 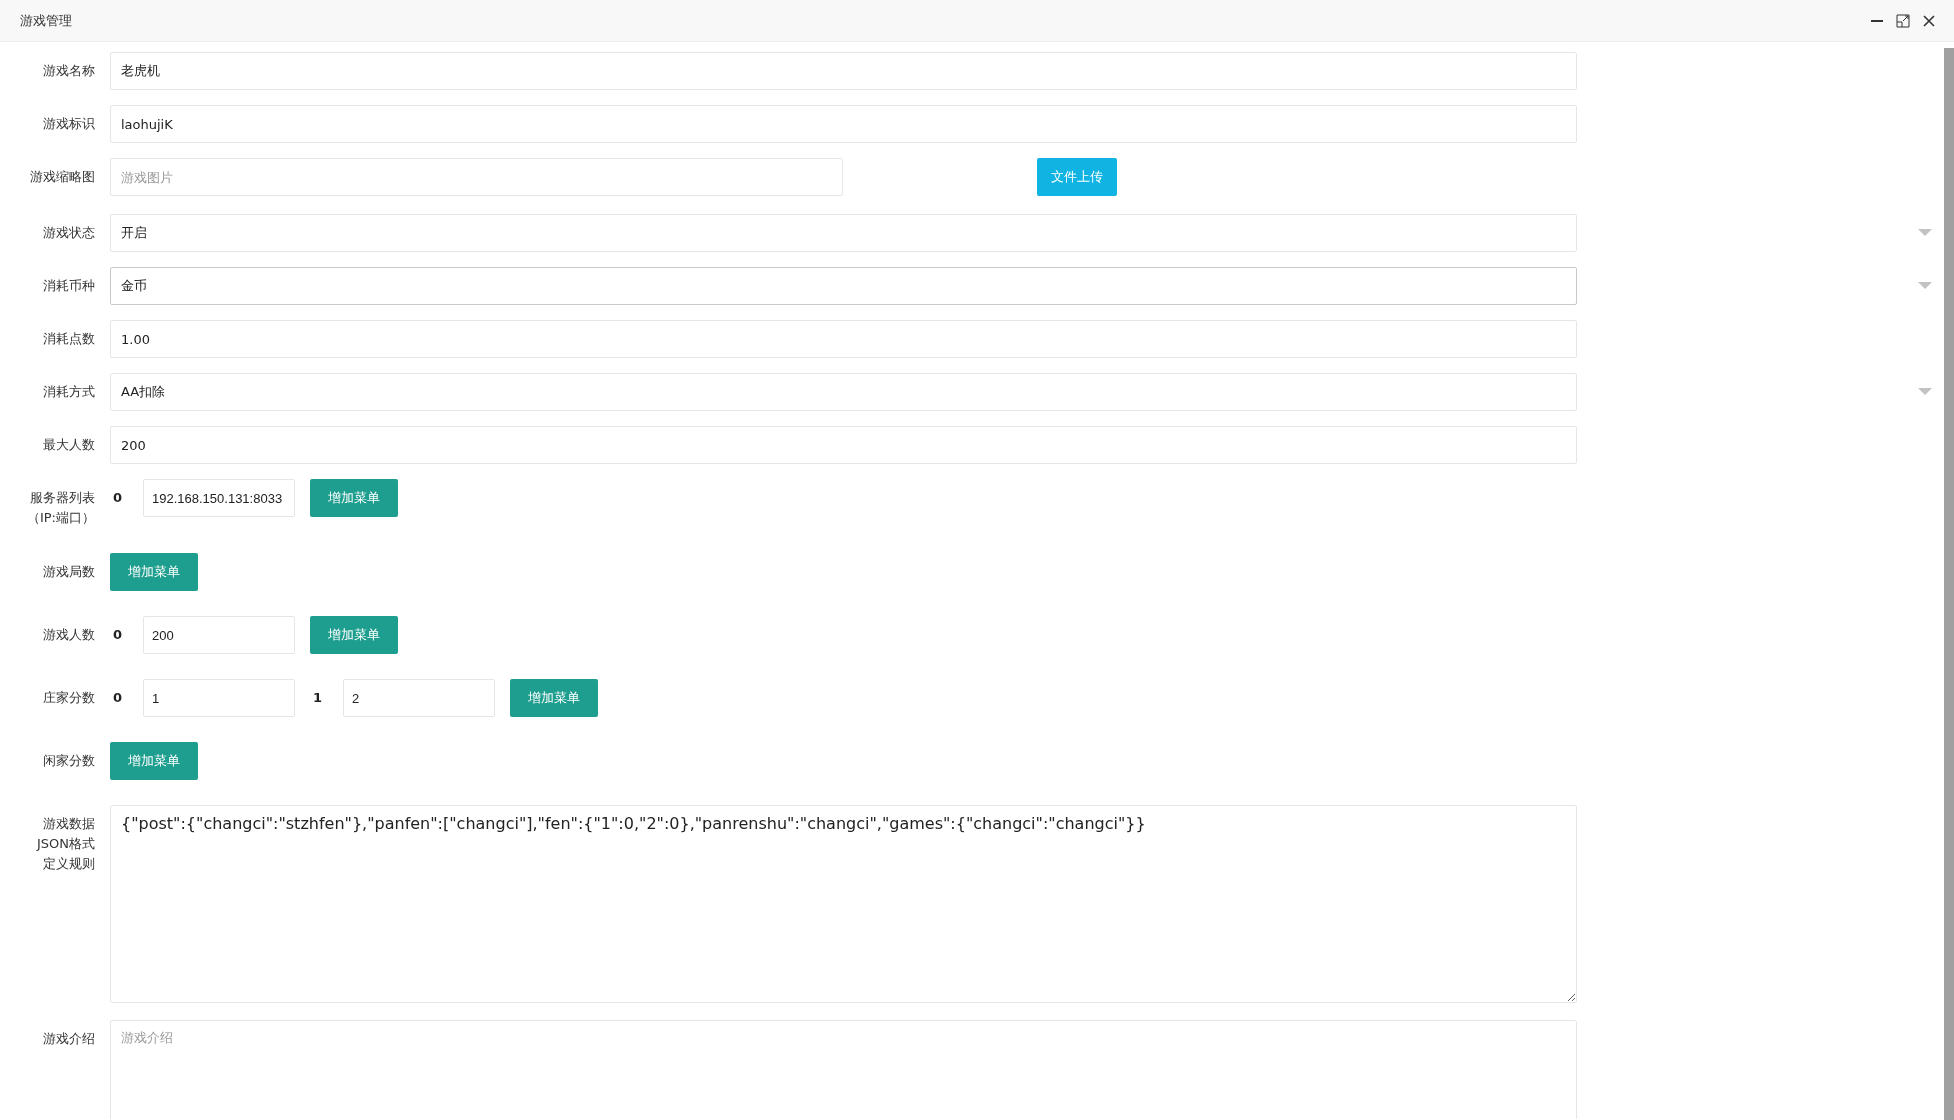 What do you see at coordinates (843, 904) in the screenshot?
I see `text-area: {"post":{"changci":"stzhfen"},"panfen":["changci"],"fen":{"1":0,"2":0},"panrenshu":"changci","games":{"changci":"changci"}}` at bounding box center [843, 904].